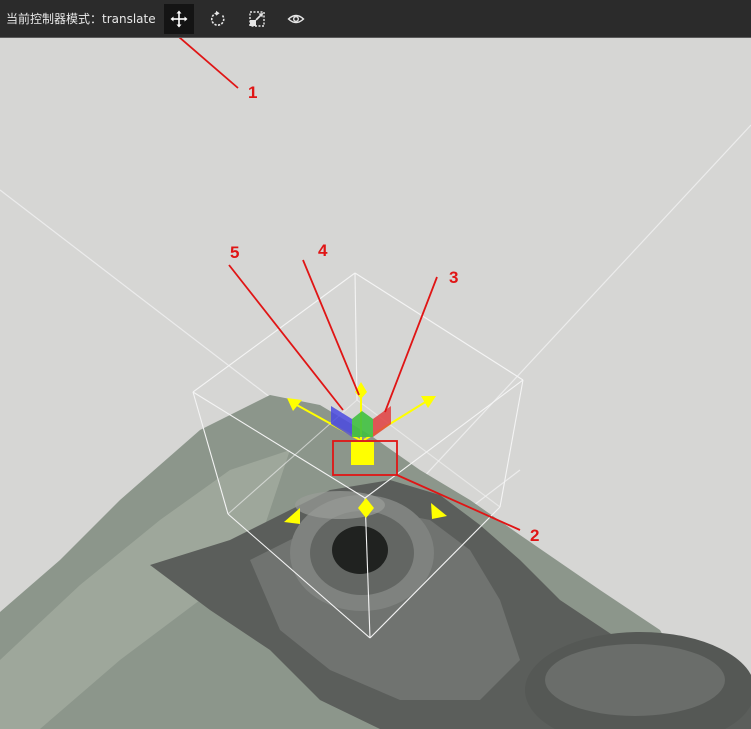 The height and width of the screenshot is (729, 751). I want to click on visibility-toggle-button, so click(296, 19).